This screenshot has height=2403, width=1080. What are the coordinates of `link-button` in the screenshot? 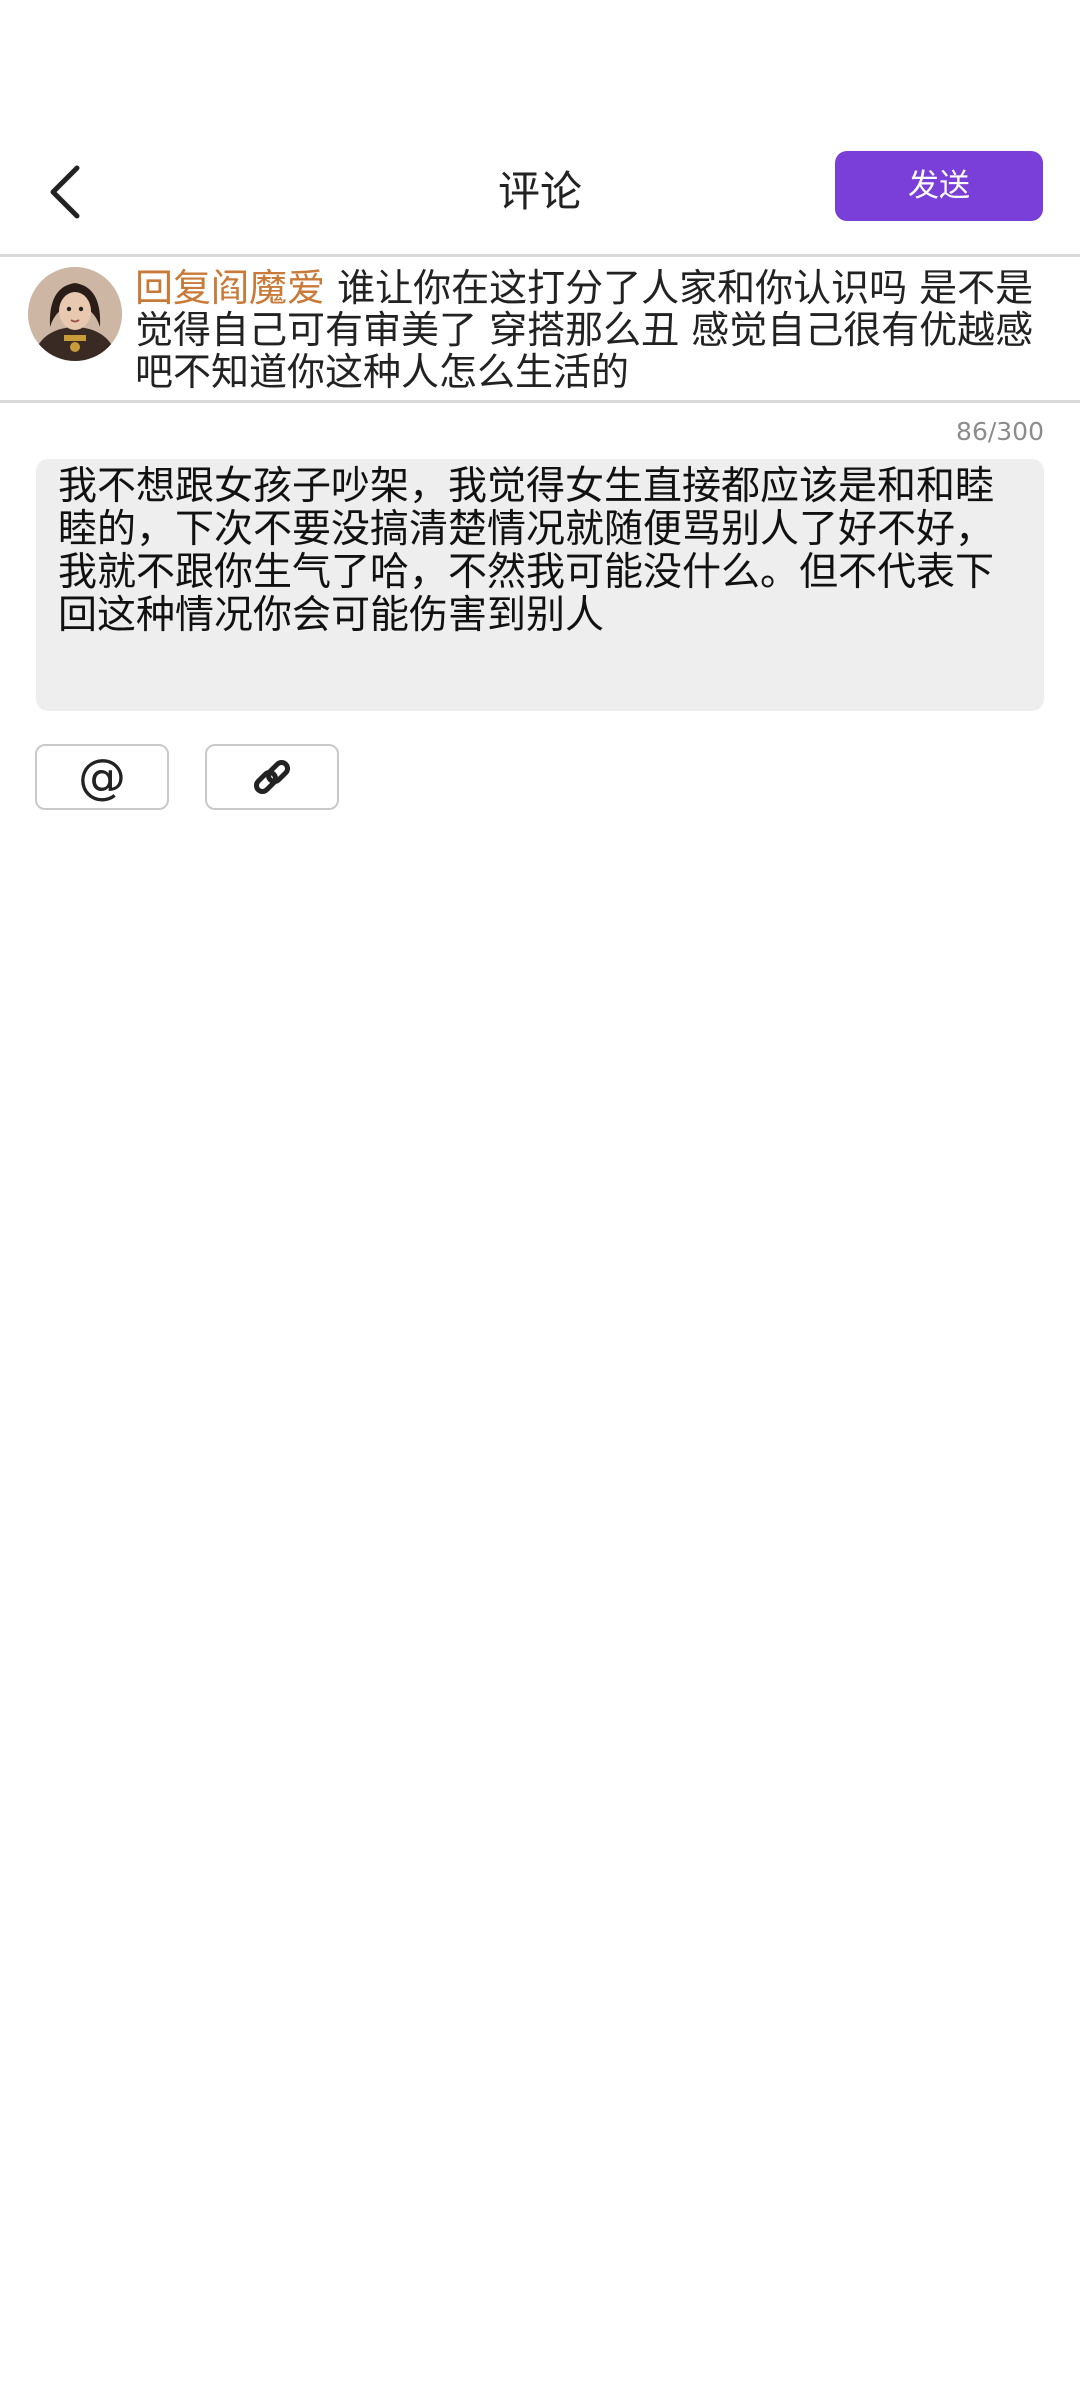 It's located at (272, 777).